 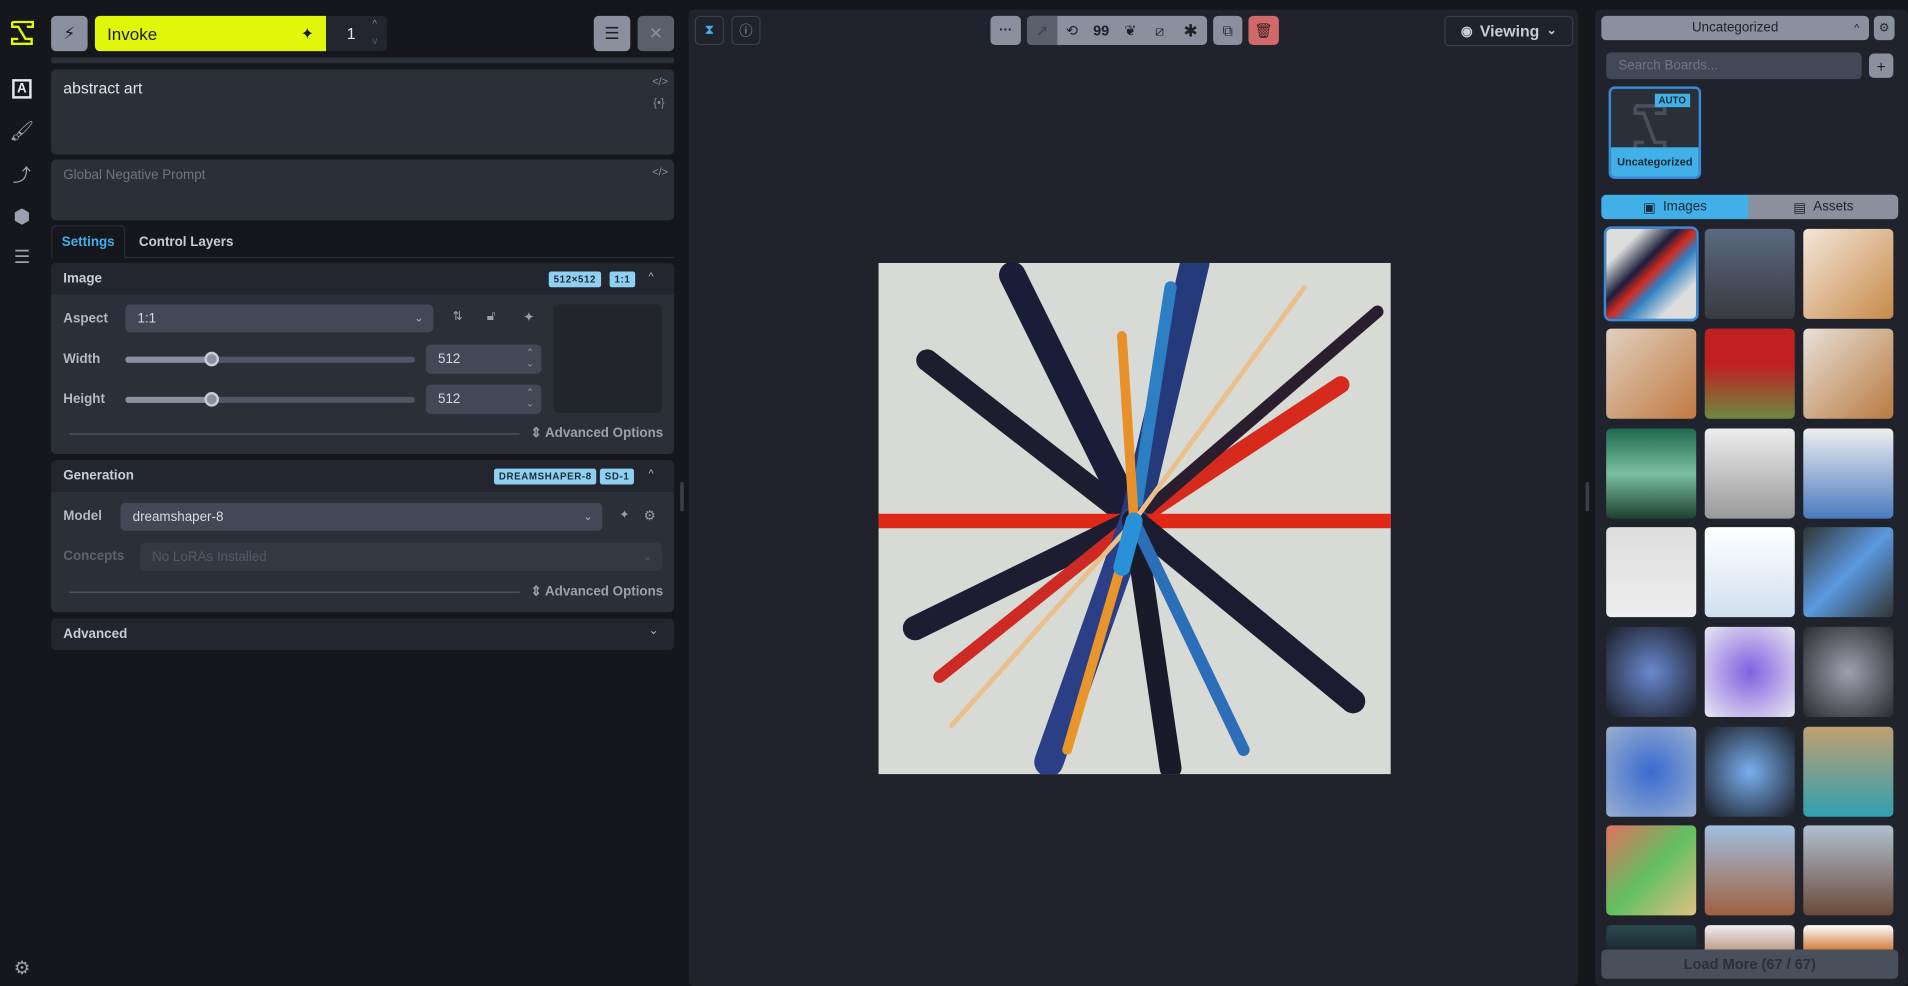 What do you see at coordinates (22, 968) in the screenshot?
I see `settings-gear-icon: ⚙` at bounding box center [22, 968].